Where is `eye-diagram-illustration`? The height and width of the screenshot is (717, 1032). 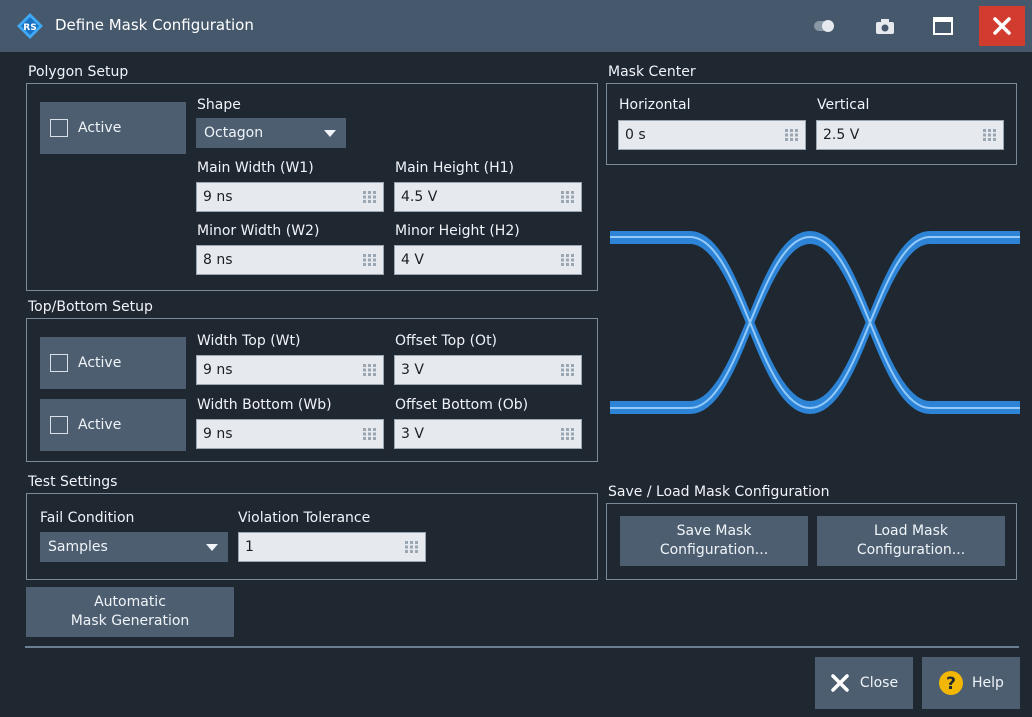 eye-diagram-illustration is located at coordinates (815, 322).